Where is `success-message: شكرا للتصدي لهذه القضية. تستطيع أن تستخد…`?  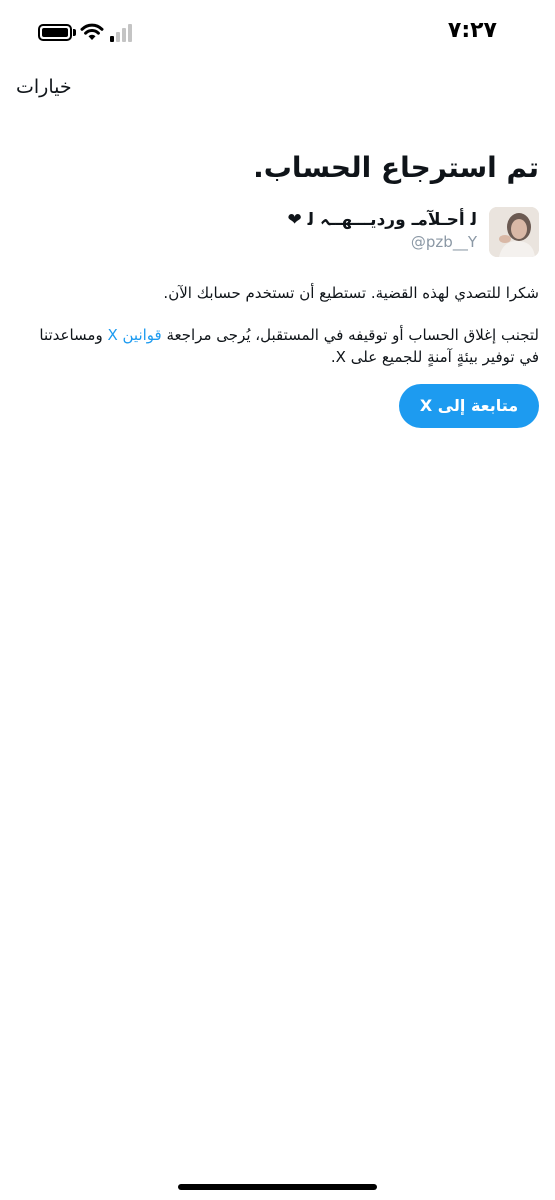 success-message: شكرا للتصدي لهذه القضية. تستطيع أن تستخد… is located at coordinates (351, 293).